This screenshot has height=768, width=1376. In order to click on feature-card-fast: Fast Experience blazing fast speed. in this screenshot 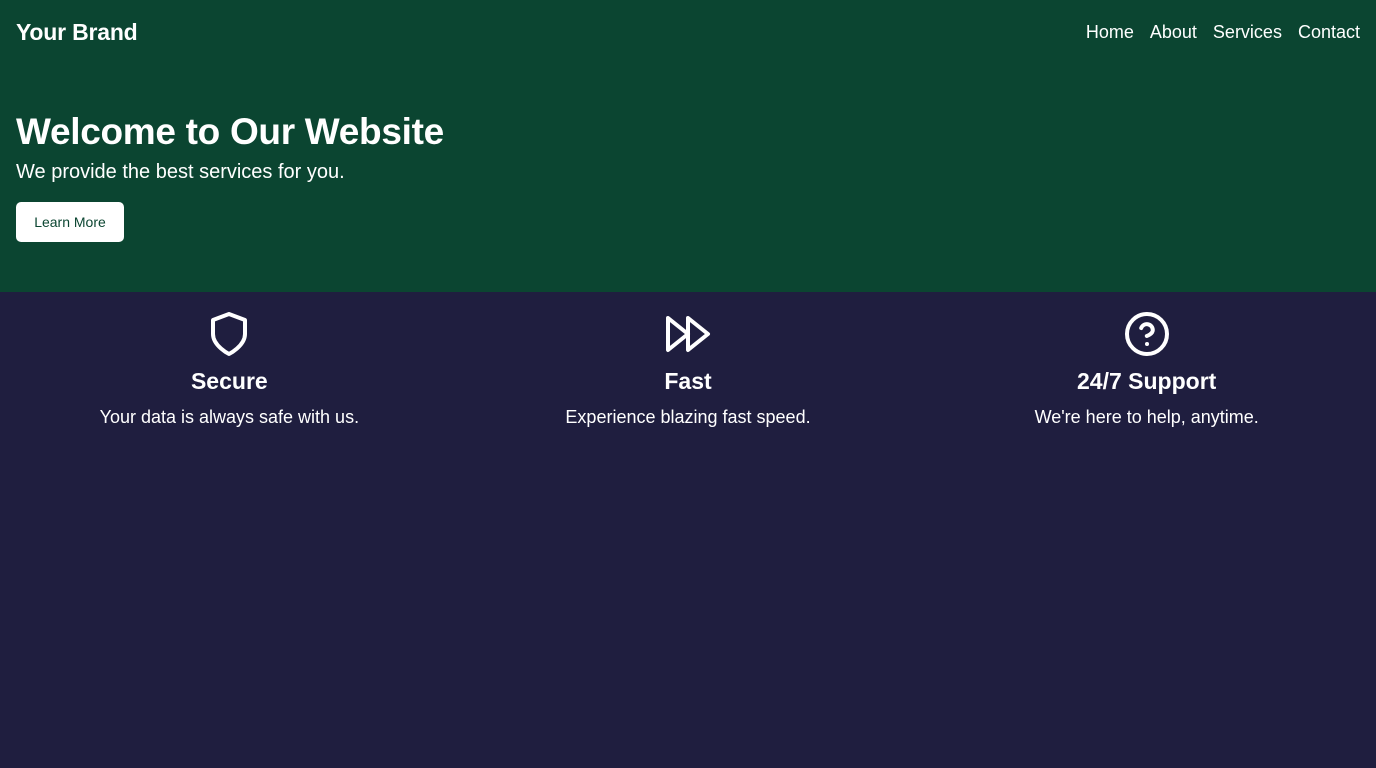, I will do `click(688, 369)`.